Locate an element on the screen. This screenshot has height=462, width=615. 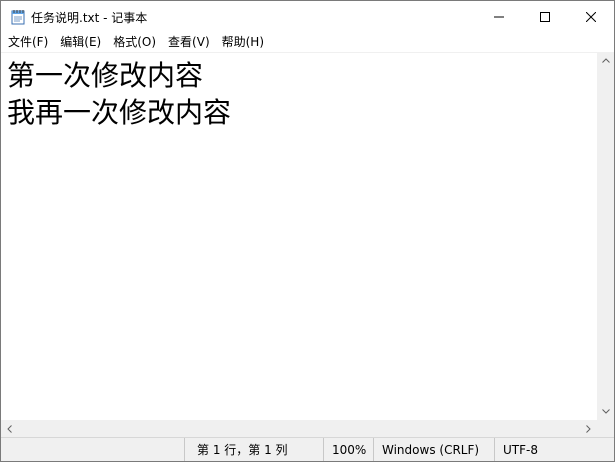
menu-file: 文件(F) is located at coordinates (27, 42).